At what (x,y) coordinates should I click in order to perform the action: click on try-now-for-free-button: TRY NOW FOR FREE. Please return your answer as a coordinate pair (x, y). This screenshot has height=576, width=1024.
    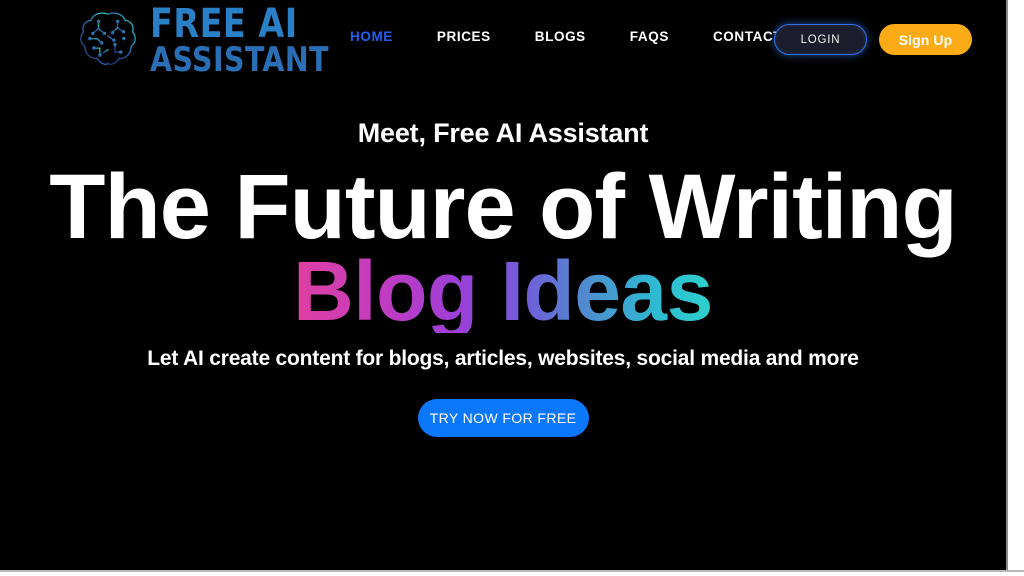
    Looking at the image, I should click on (503, 418).